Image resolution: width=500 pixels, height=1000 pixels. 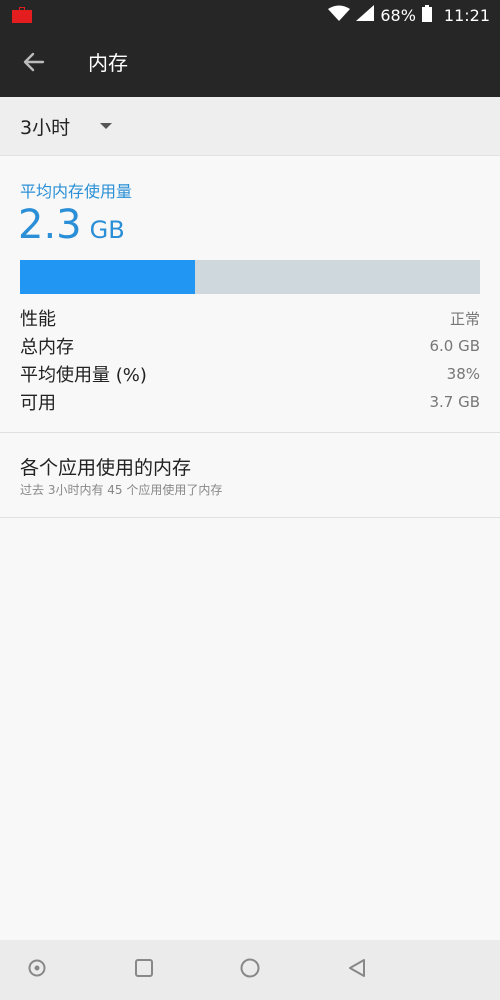 I want to click on time-range-label: 3小时, so click(x=45, y=127).